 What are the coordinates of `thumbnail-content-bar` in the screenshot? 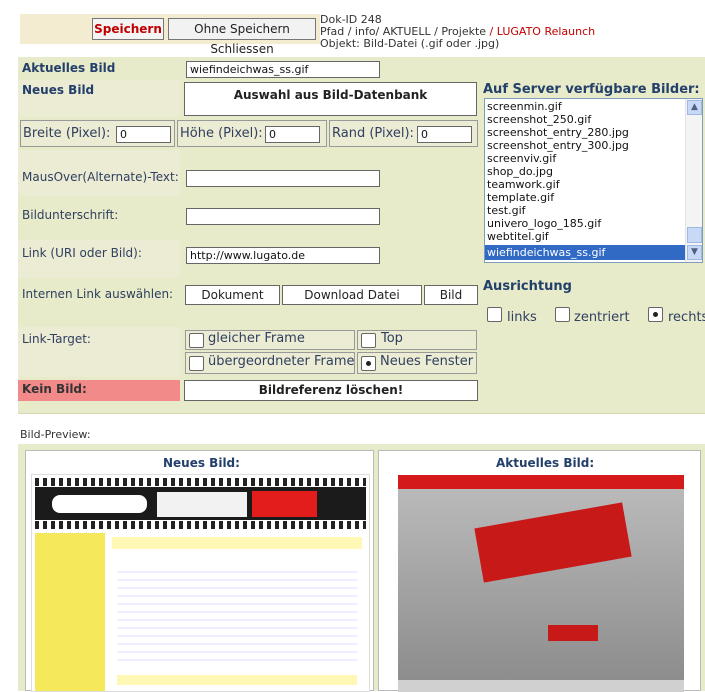 It's located at (237, 543).